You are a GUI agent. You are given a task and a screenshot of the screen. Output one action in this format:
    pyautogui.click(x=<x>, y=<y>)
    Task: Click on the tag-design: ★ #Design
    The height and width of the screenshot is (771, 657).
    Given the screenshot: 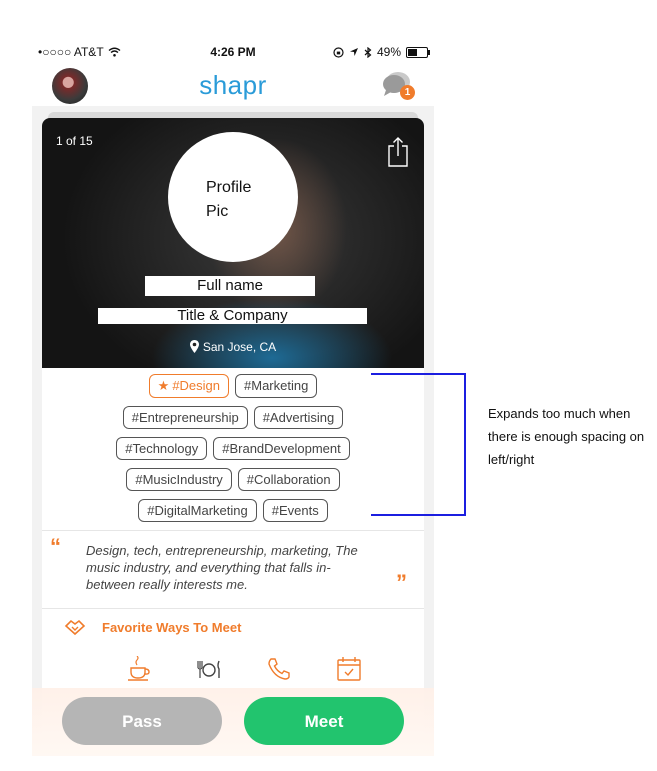 What is the action you would take?
    pyautogui.click(x=189, y=386)
    